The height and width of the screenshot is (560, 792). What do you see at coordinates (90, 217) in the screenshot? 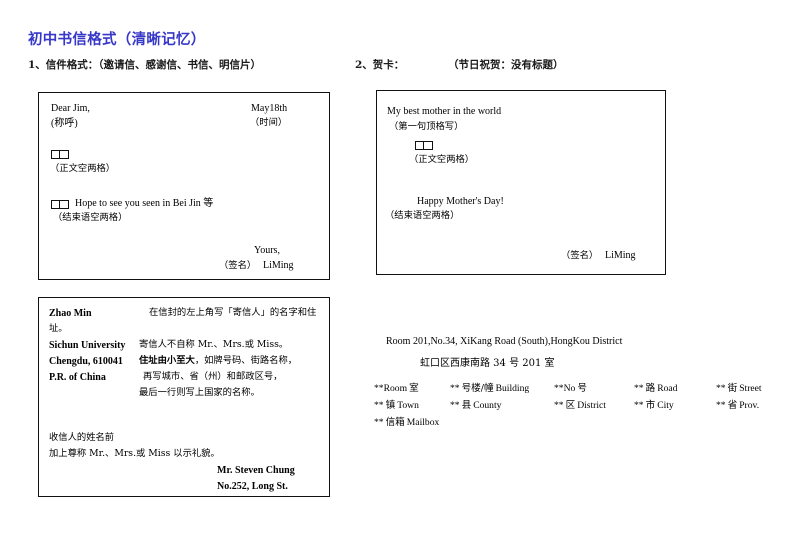
I see `letter-closing-note: （结束语空两格）` at bounding box center [90, 217].